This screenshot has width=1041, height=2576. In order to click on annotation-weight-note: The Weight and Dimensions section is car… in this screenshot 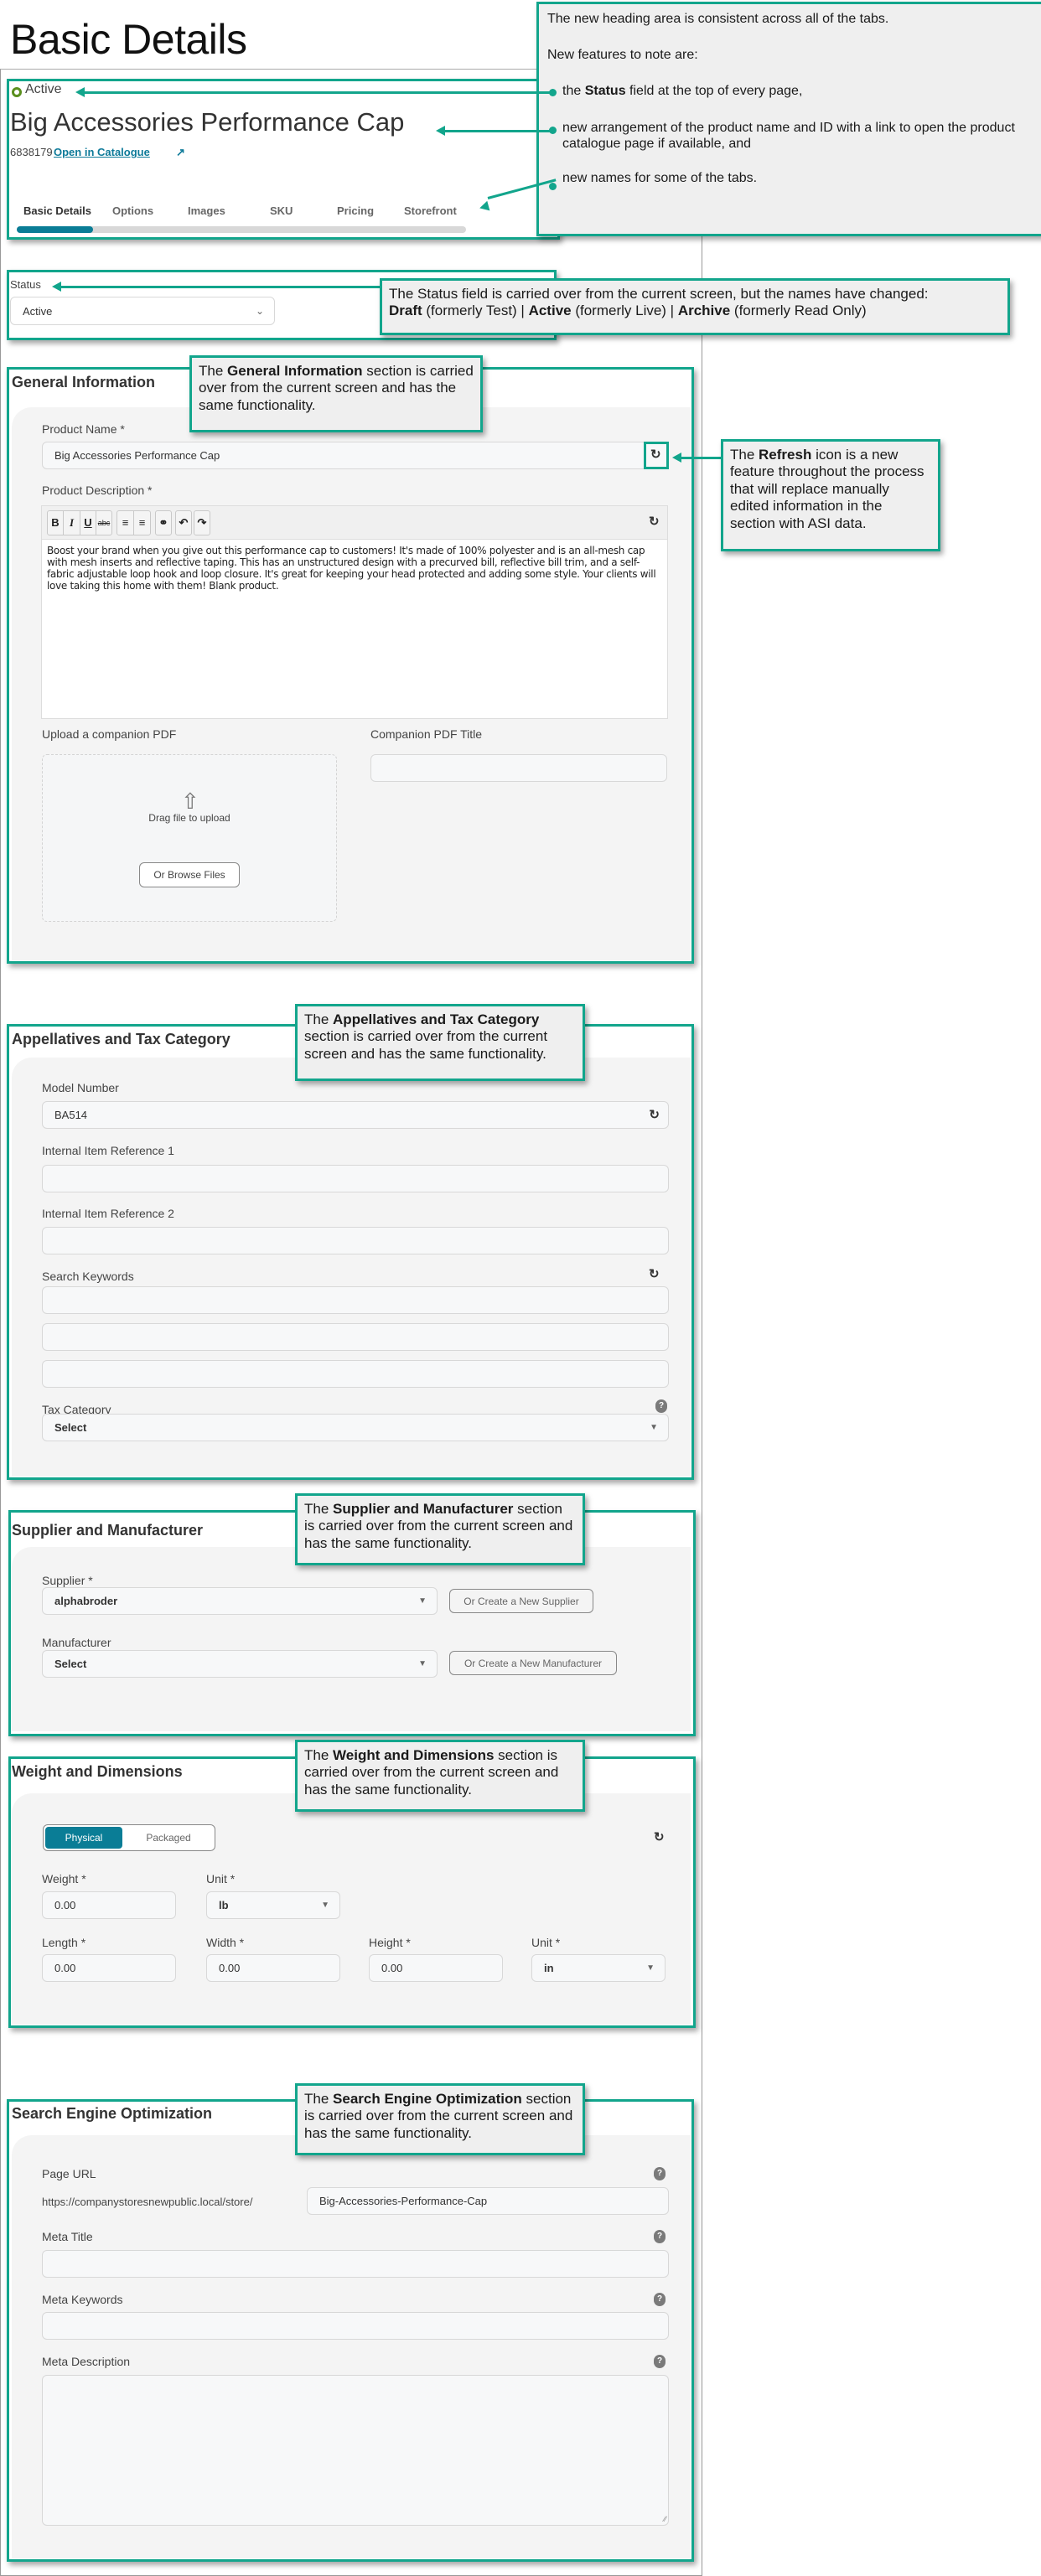, I will do `click(440, 1776)`.